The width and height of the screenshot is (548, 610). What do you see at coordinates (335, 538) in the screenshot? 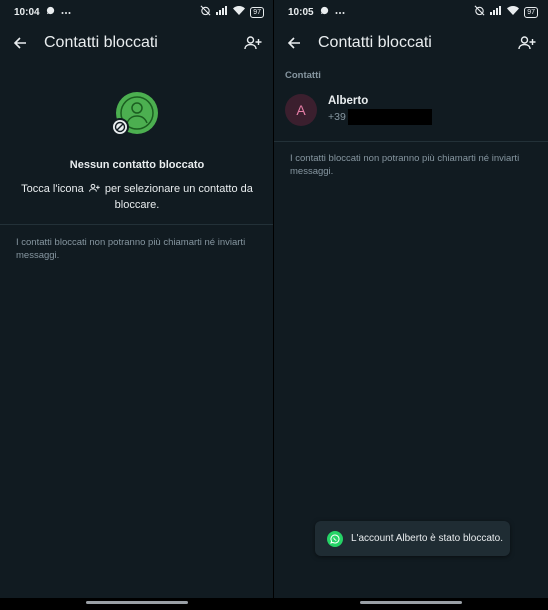
I see `whatsapp-icon` at bounding box center [335, 538].